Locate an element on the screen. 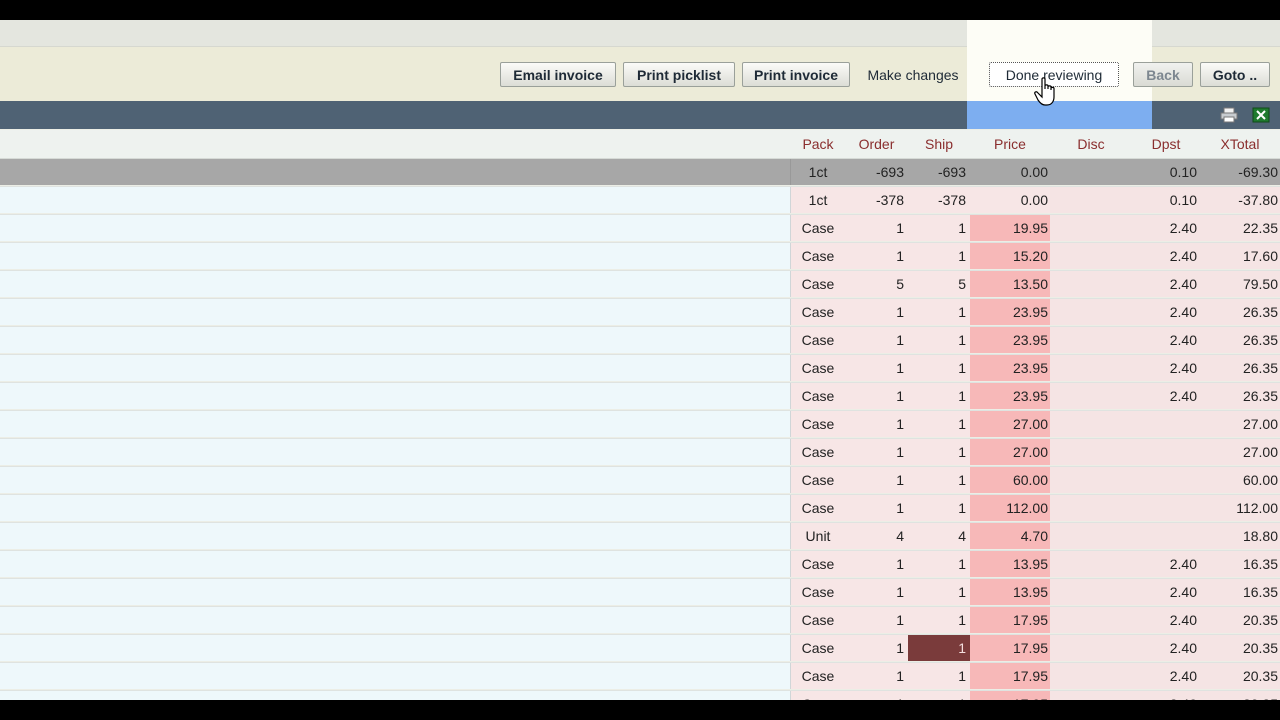 The width and height of the screenshot is (1280, 720). cell-price: 15.20 is located at coordinates (1010, 256).